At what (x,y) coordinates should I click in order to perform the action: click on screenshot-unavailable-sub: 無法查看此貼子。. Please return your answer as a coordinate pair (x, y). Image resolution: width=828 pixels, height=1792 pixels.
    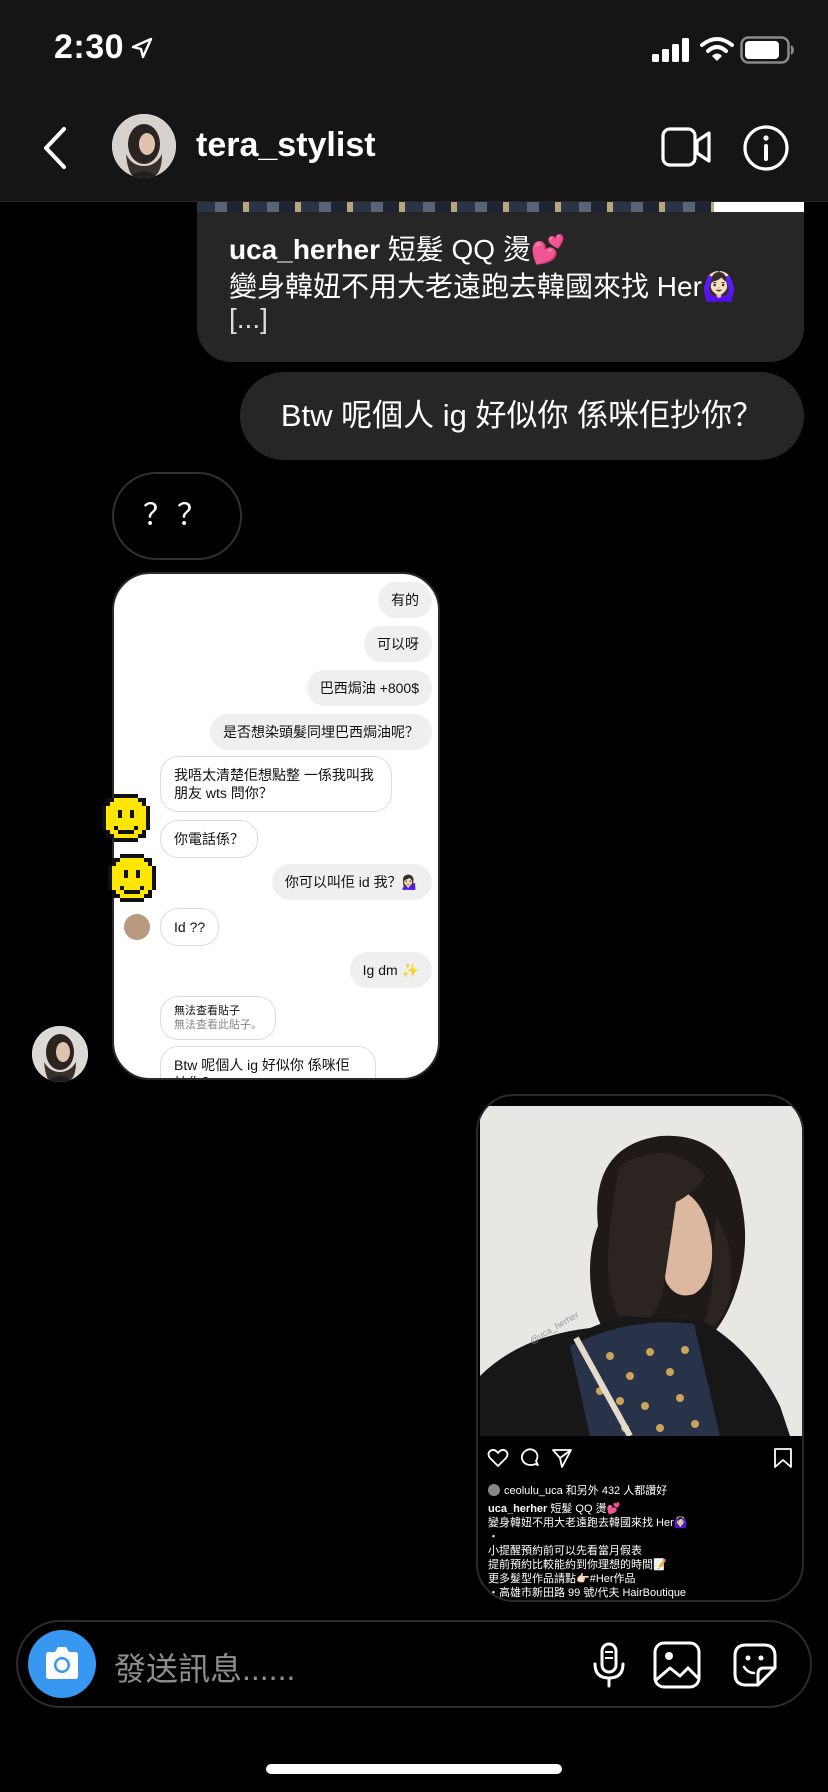
    Looking at the image, I should click on (218, 1025).